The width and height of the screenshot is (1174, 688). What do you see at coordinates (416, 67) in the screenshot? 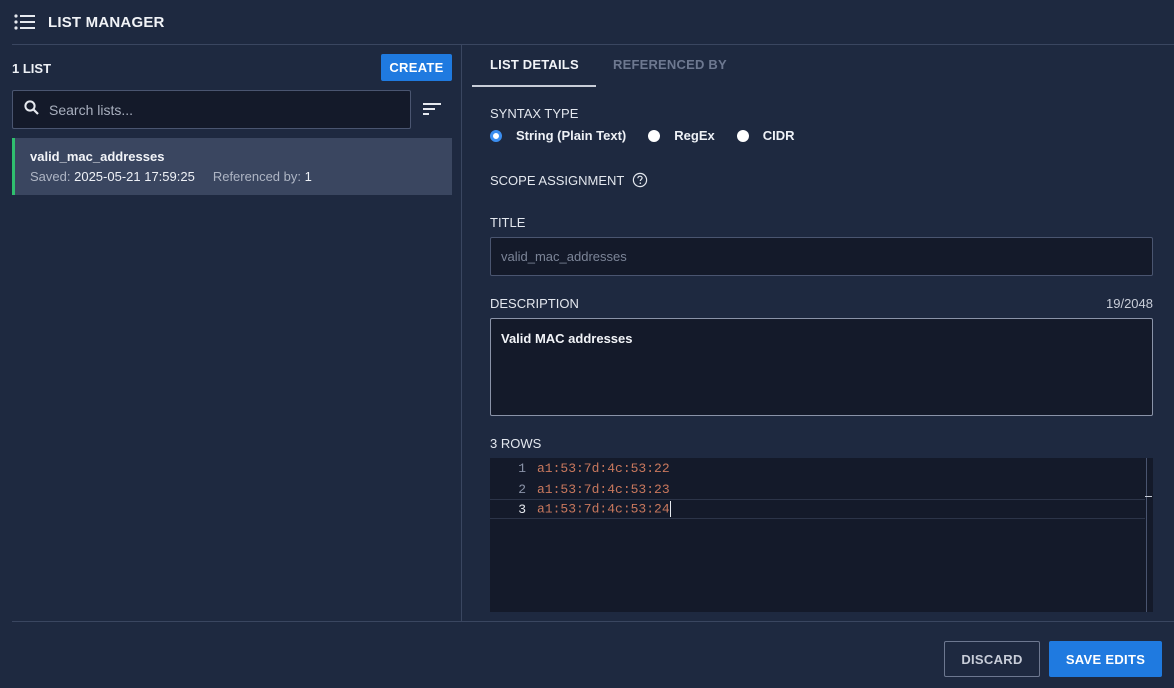
I see `create-button: CREATE` at bounding box center [416, 67].